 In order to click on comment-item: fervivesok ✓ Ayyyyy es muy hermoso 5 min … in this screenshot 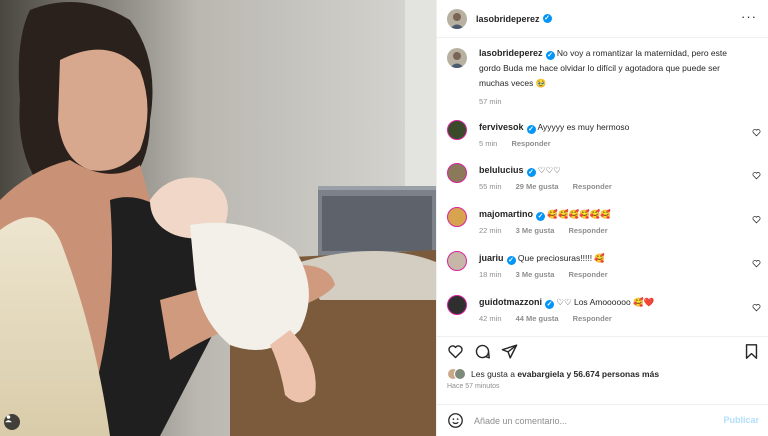, I will do `click(602, 135)`.